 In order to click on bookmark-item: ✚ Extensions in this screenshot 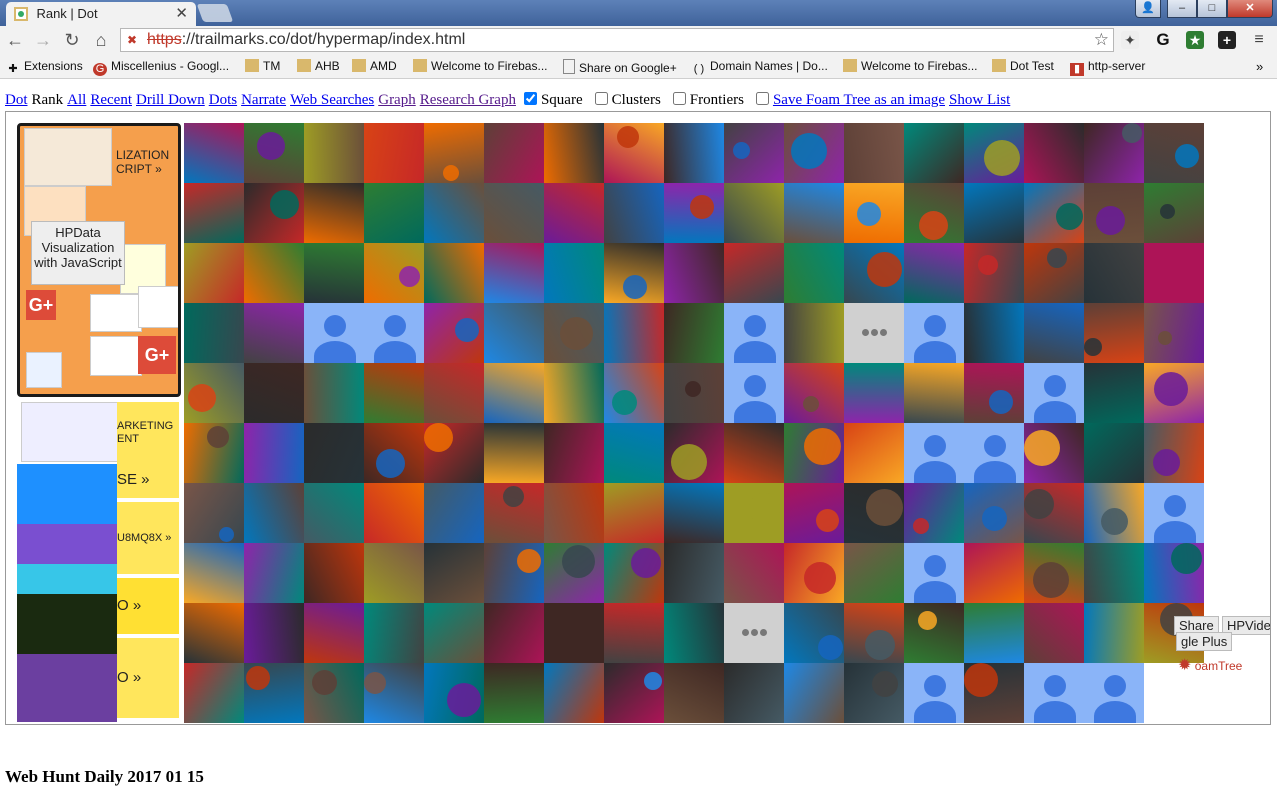, I will do `click(44, 67)`.